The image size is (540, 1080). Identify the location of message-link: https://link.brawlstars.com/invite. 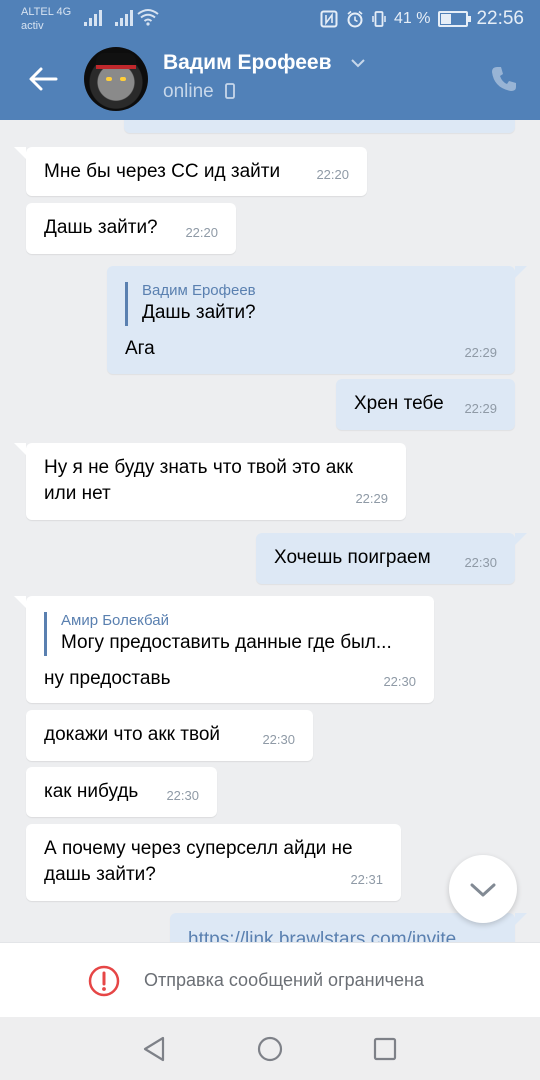
(322, 934).